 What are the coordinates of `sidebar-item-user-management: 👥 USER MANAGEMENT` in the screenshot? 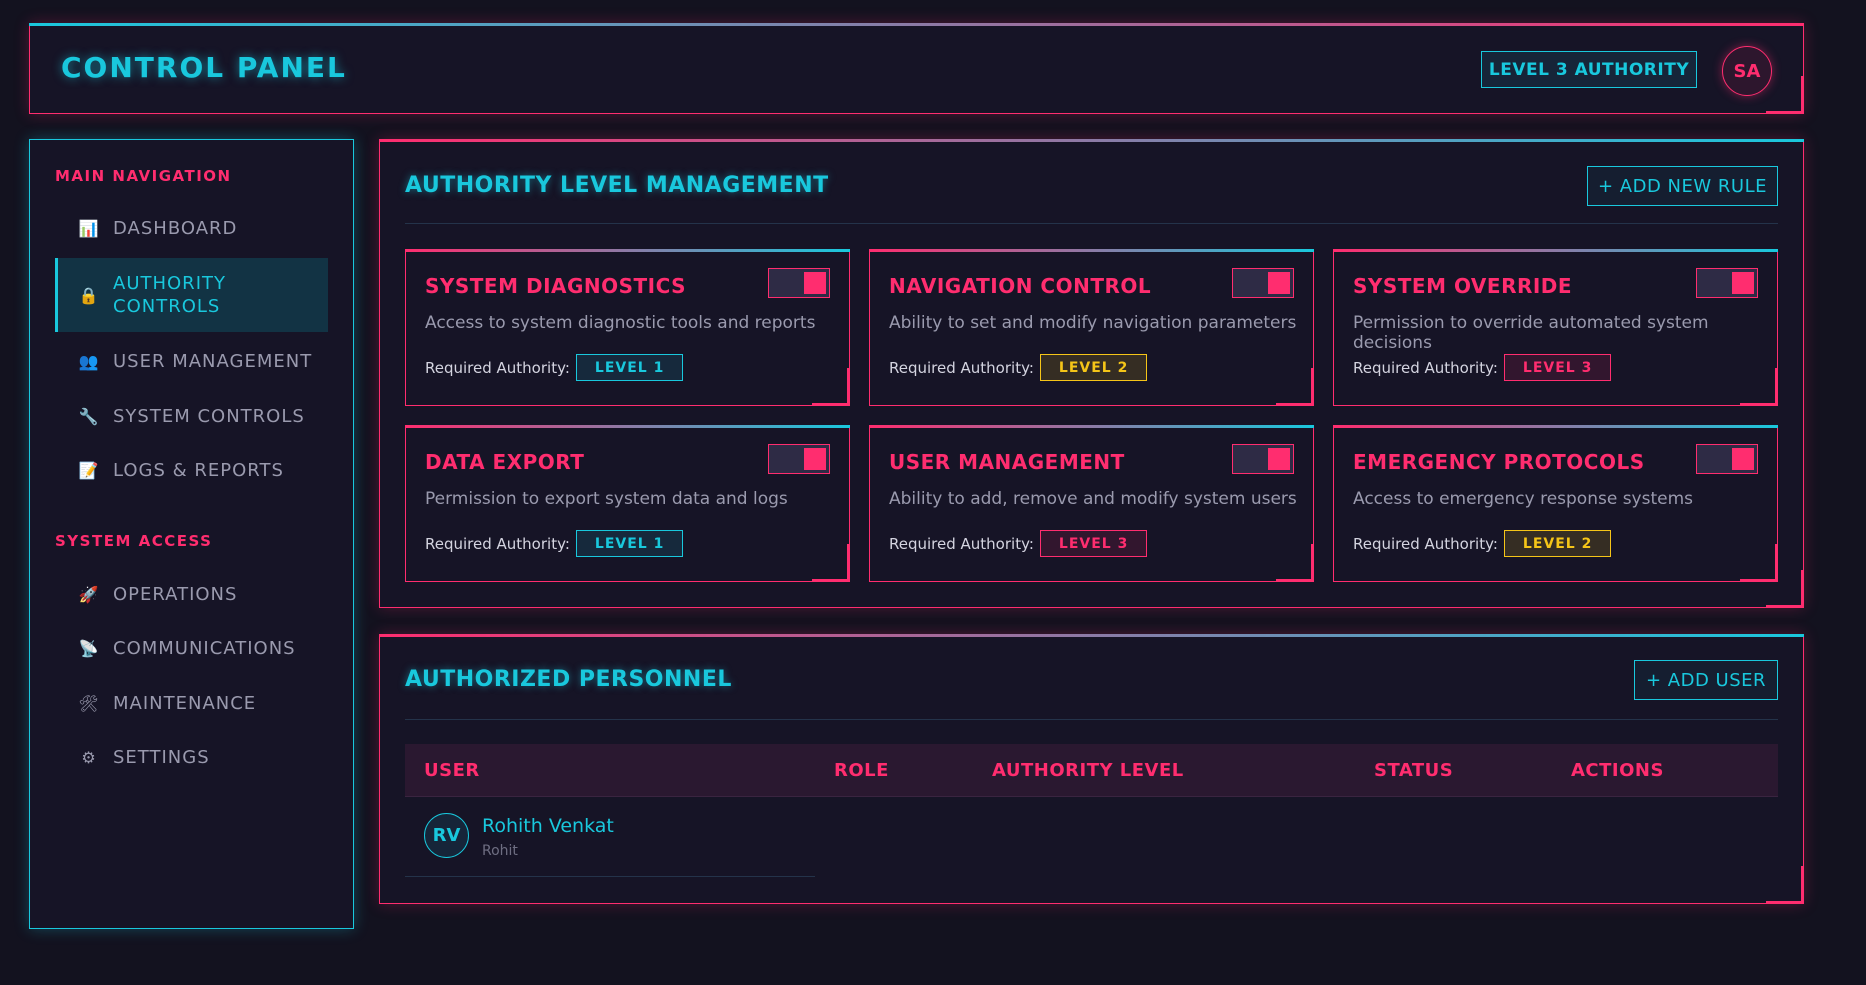 It's located at (191, 361).